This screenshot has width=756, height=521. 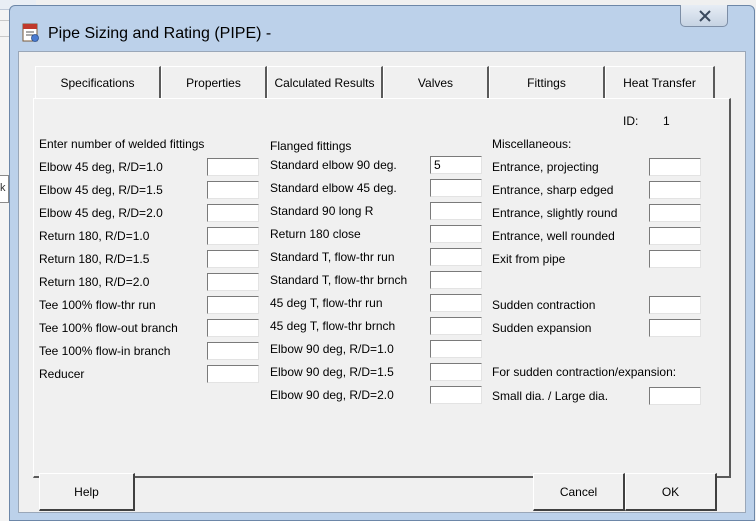 I want to click on close-icon, so click(x=705, y=16).